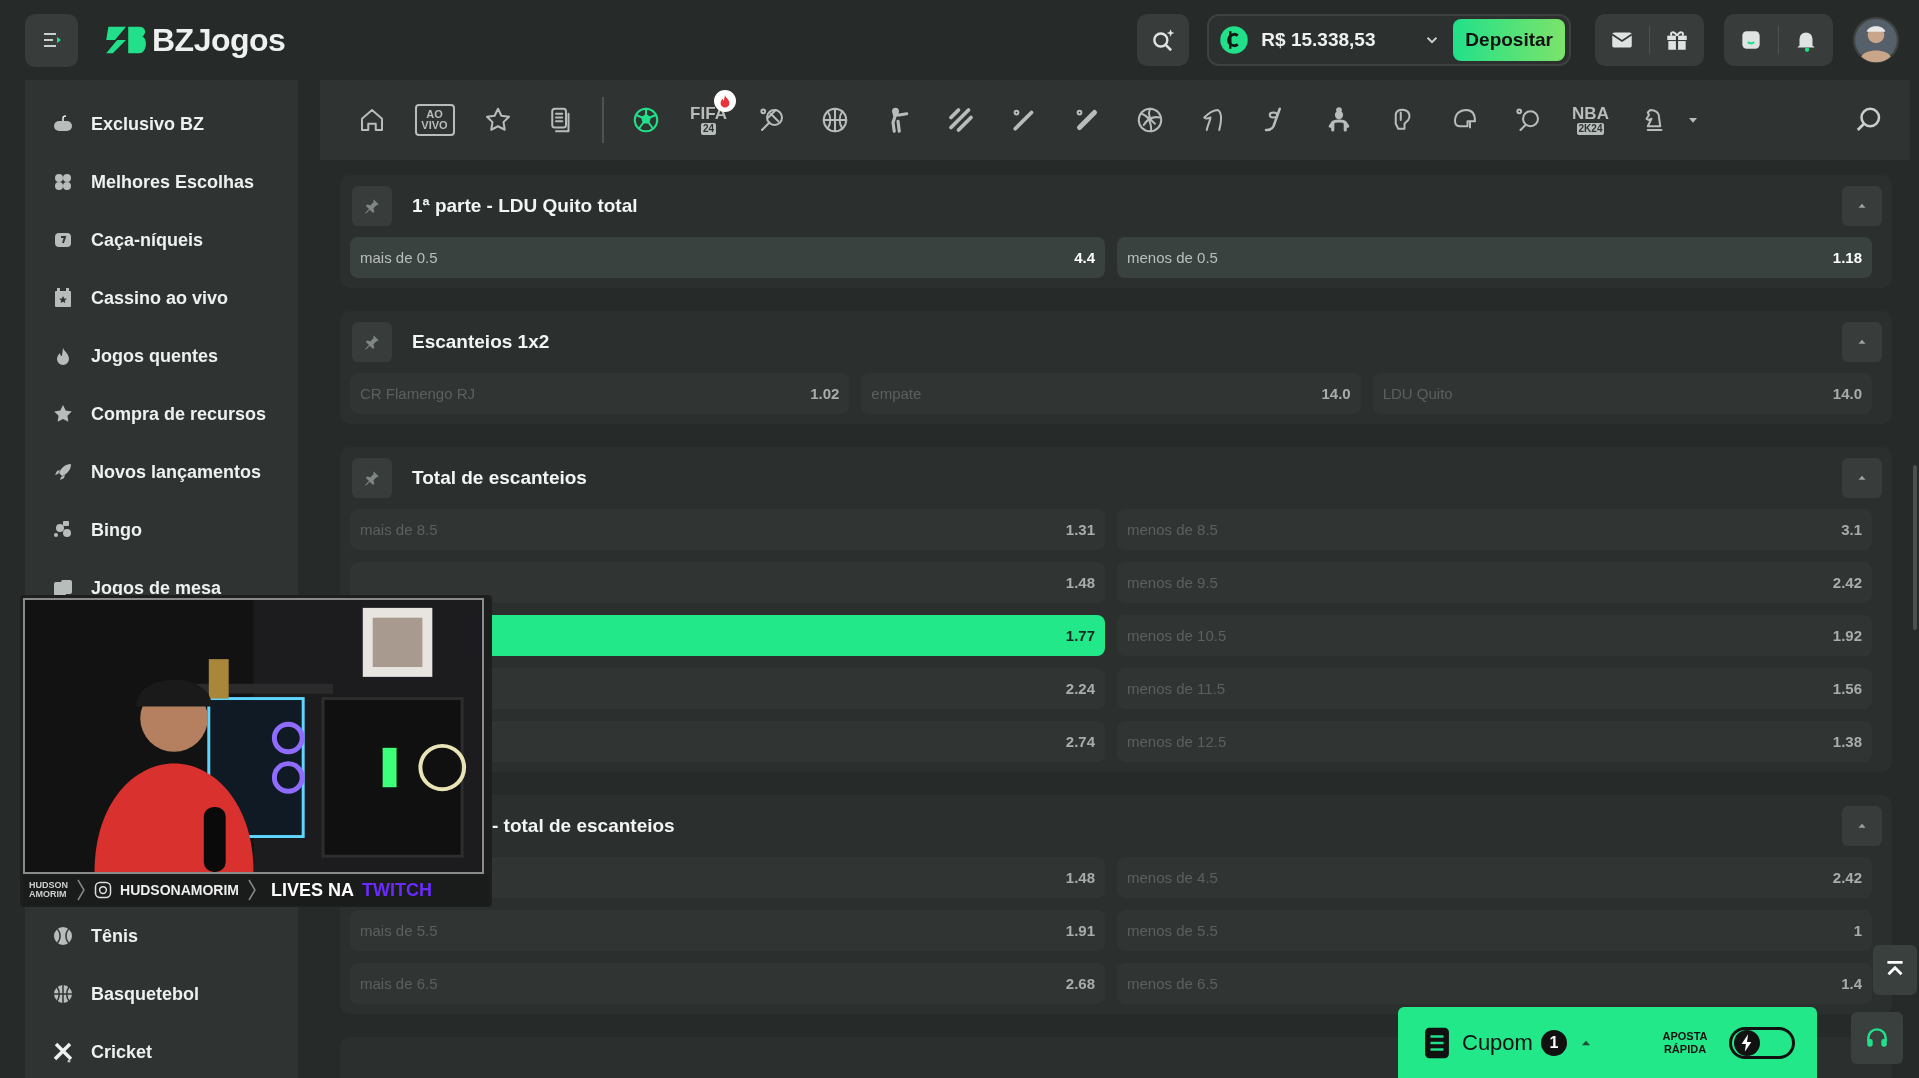 The image size is (1919, 1078). What do you see at coordinates (1747, 1042) in the screenshot?
I see `lightning-icon` at bounding box center [1747, 1042].